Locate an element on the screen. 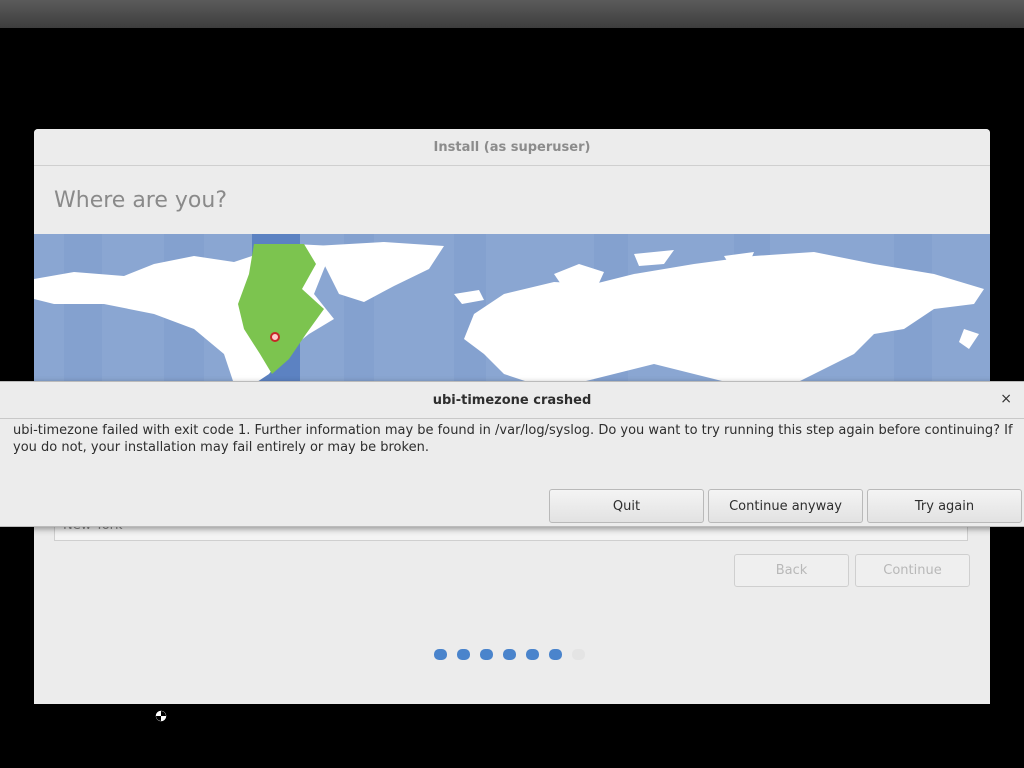  page-heading: Where are you? is located at coordinates (140, 200).